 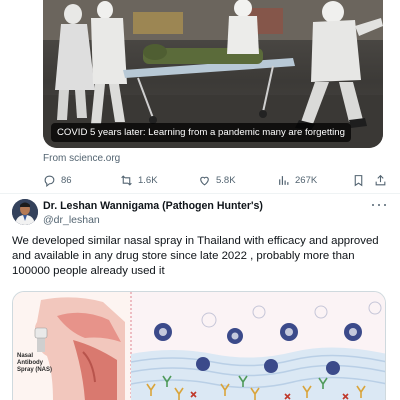 I want to click on display-name: Dr. Leshan Wannigama (Pathogen Hunter's), so click(x=153, y=206).